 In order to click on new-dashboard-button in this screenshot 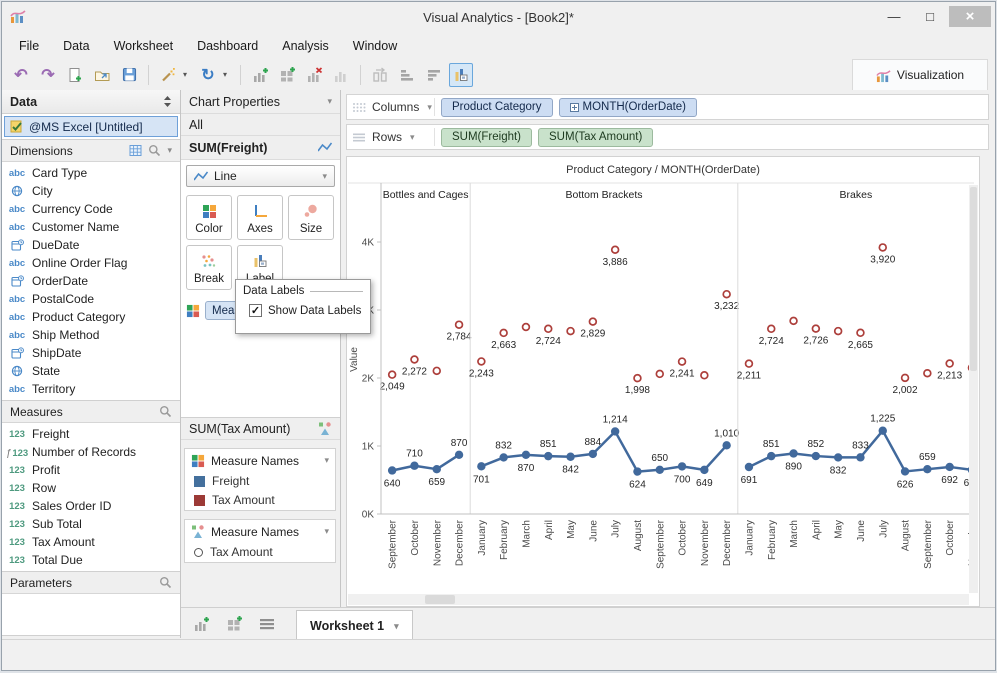, I will do `click(234, 624)`.